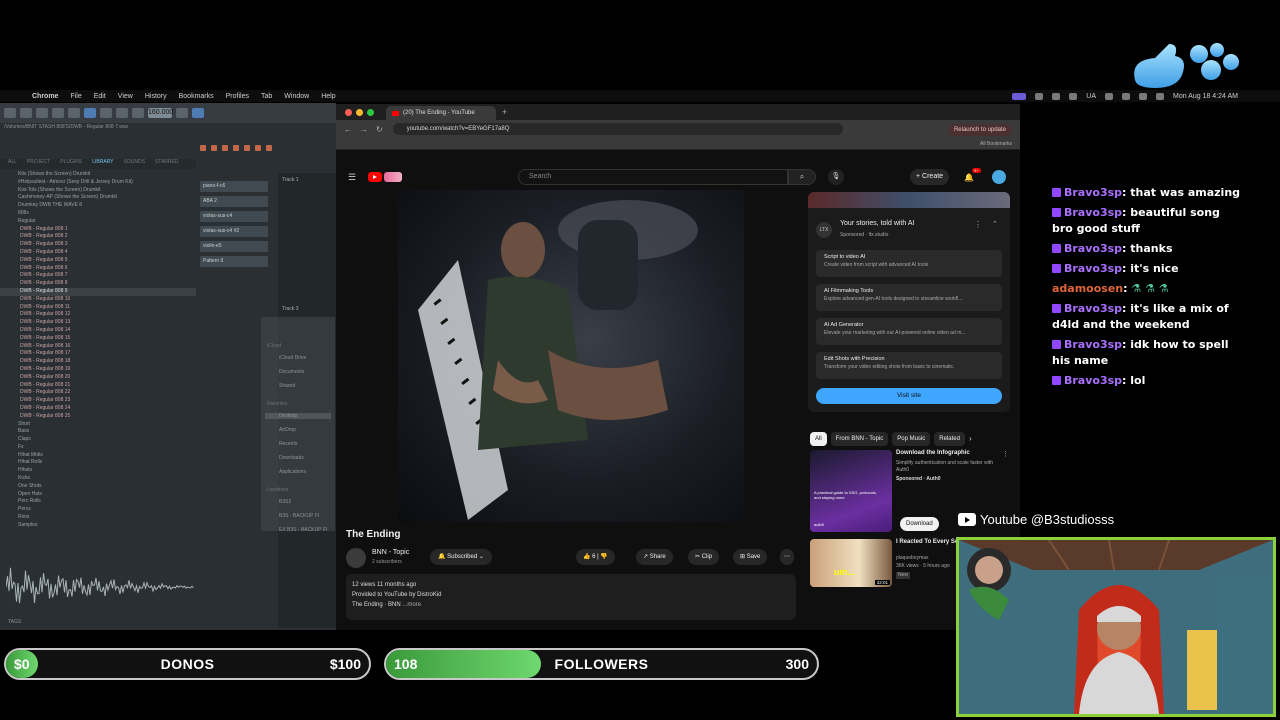 The width and height of the screenshot is (1280, 720). What do you see at coordinates (98, 237) in the screenshot?
I see `browser-file: DWB - Regular 808 2` at bounding box center [98, 237].